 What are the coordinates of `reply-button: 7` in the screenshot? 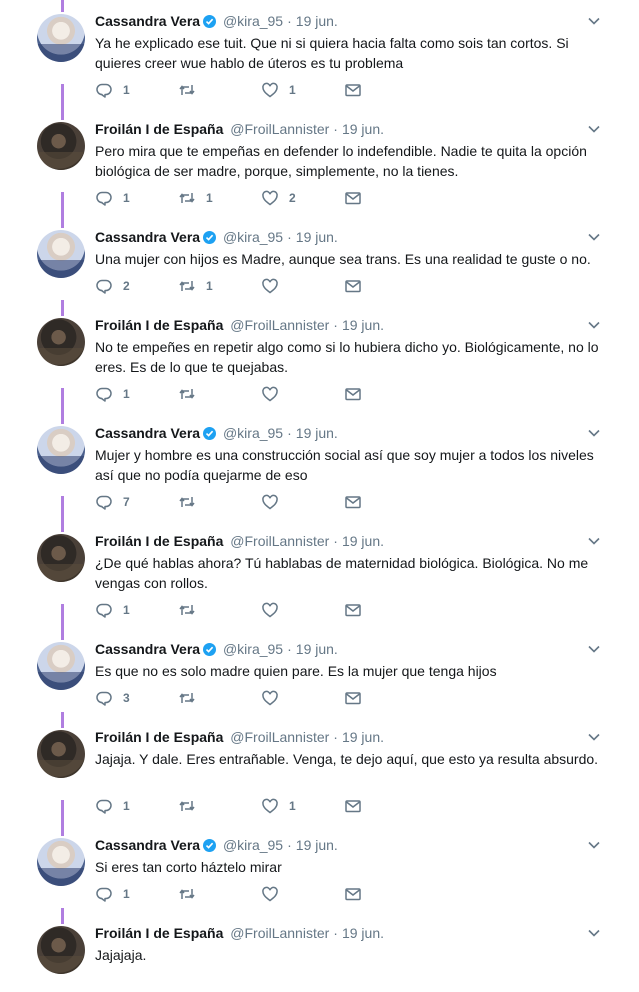 It's located at (136, 502).